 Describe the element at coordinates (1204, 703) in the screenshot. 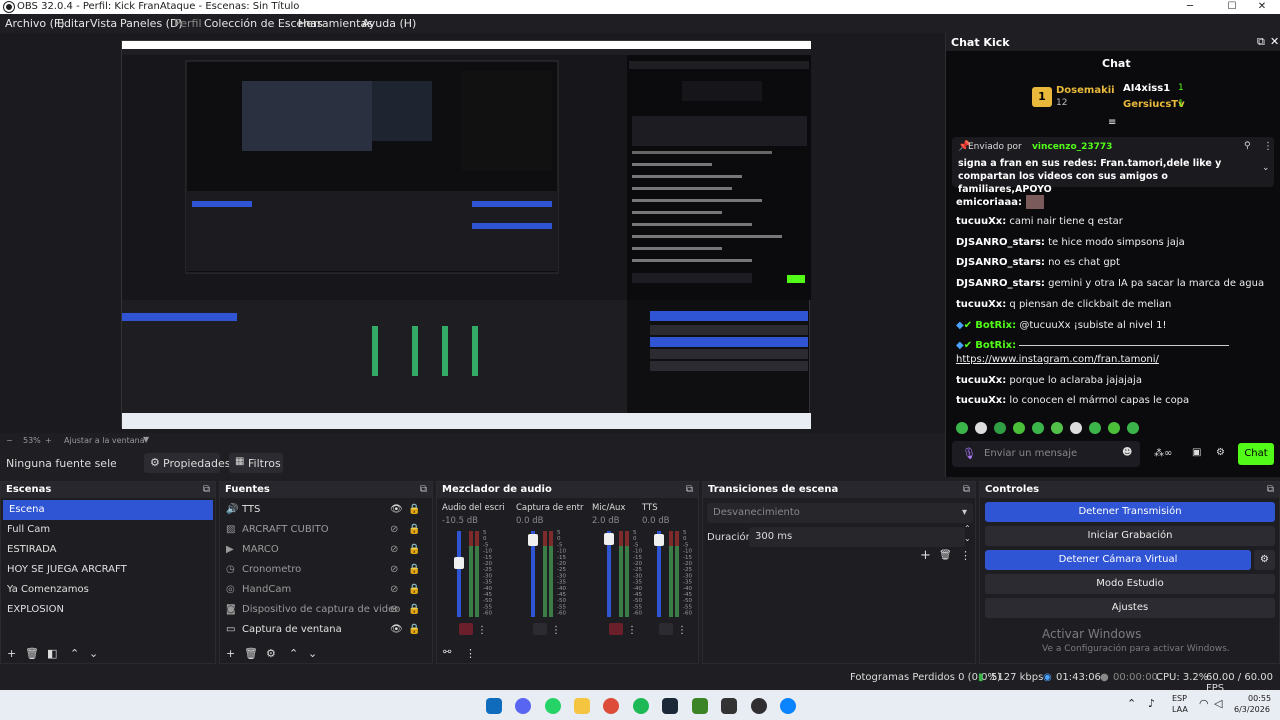

I see `wifi-icon: ◠` at that location.